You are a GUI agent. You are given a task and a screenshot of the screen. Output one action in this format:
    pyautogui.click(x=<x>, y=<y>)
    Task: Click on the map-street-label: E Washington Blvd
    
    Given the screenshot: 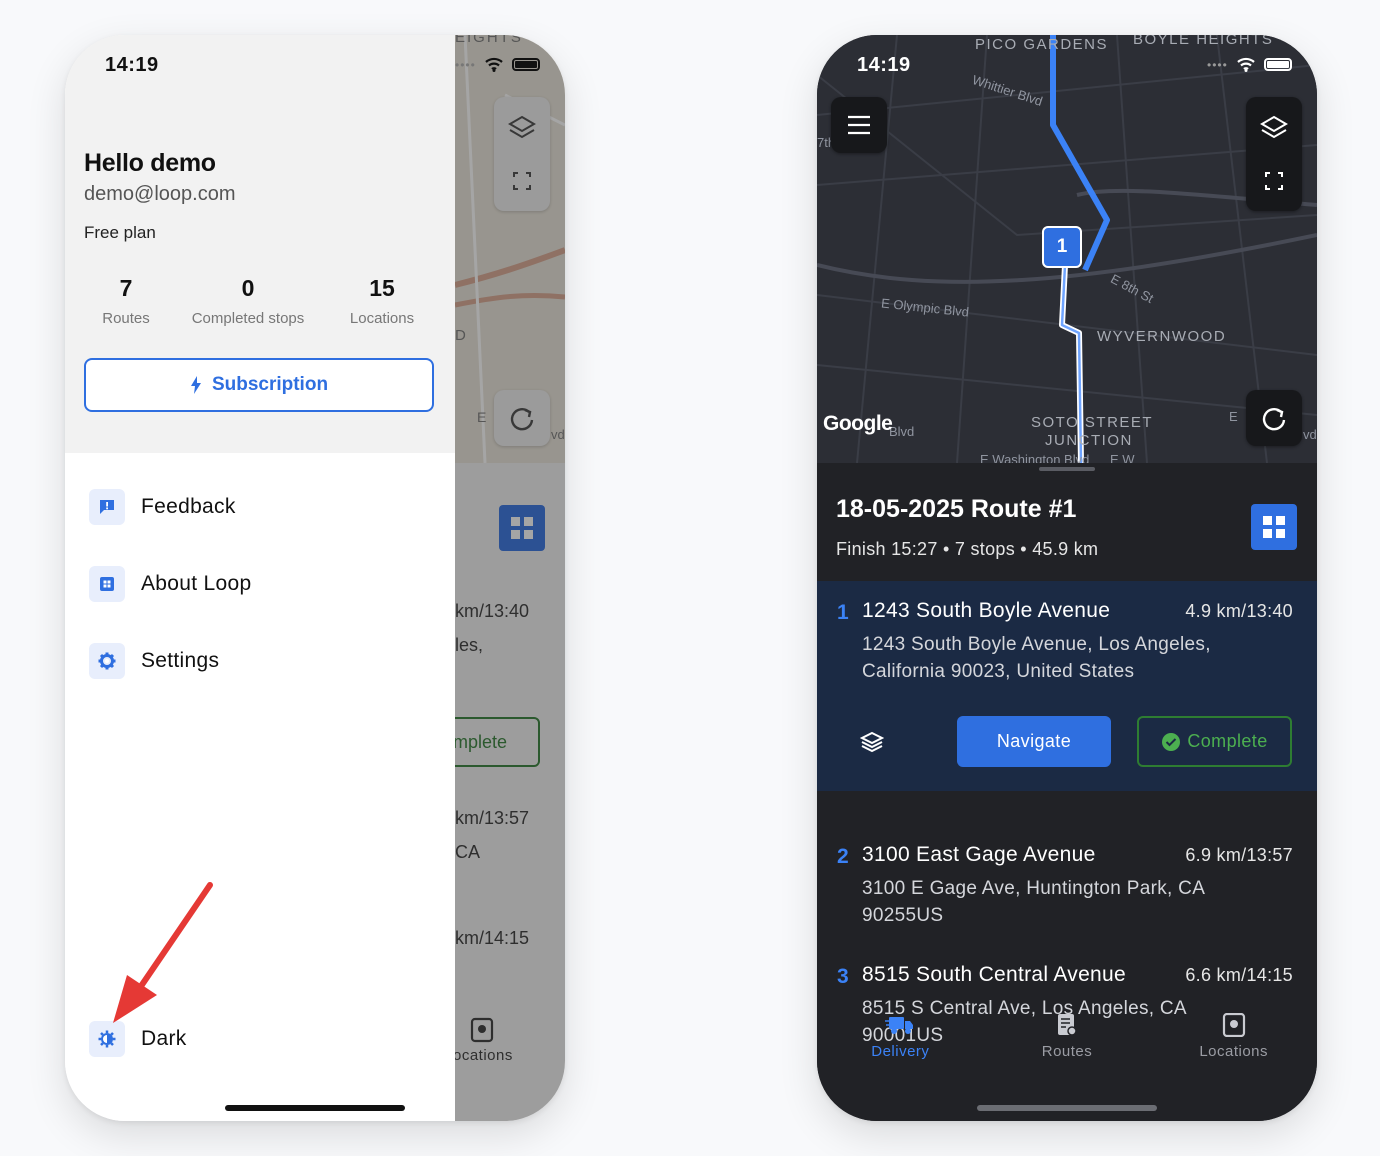 What is the action you would take?
    pyautogui.click(x=1035, y=457)
    